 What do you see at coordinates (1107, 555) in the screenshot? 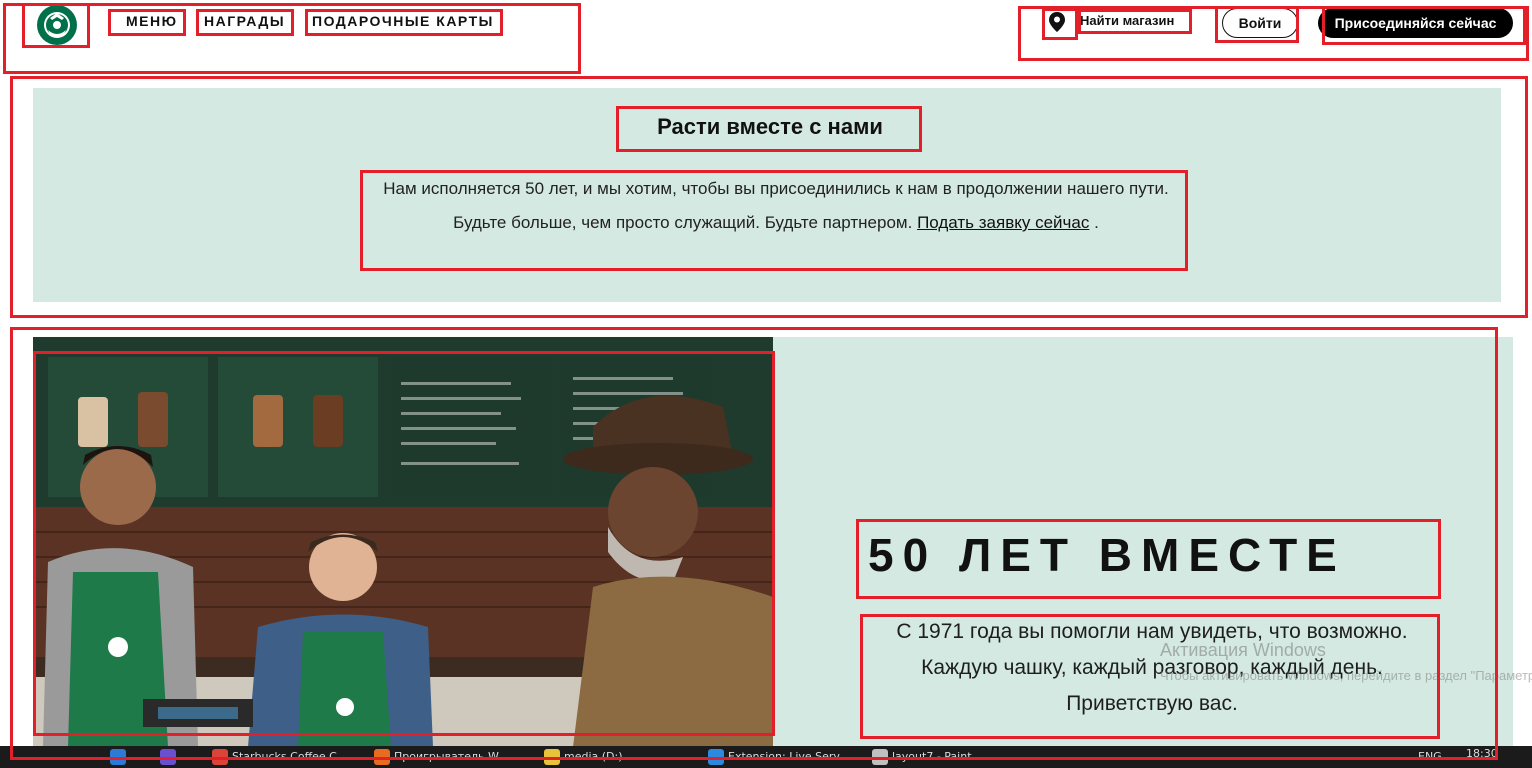
I see `feature-title: 50 ЛЕТ ВМЕСТЕ` at bounding box center [1107, 555].